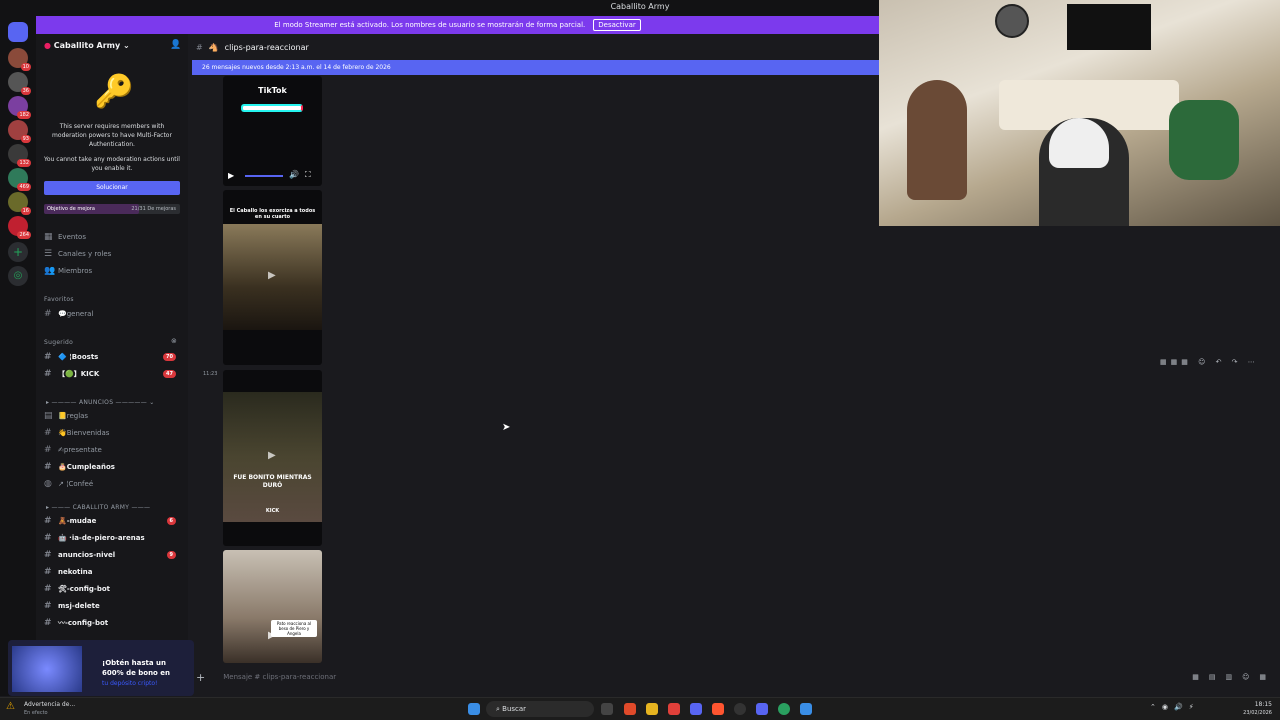 The width and height of the screenshot is (1280, 720). Describe the element at coordinates (36, 713) in the screenshot. I see `warning-sub: En efecto` at that location.